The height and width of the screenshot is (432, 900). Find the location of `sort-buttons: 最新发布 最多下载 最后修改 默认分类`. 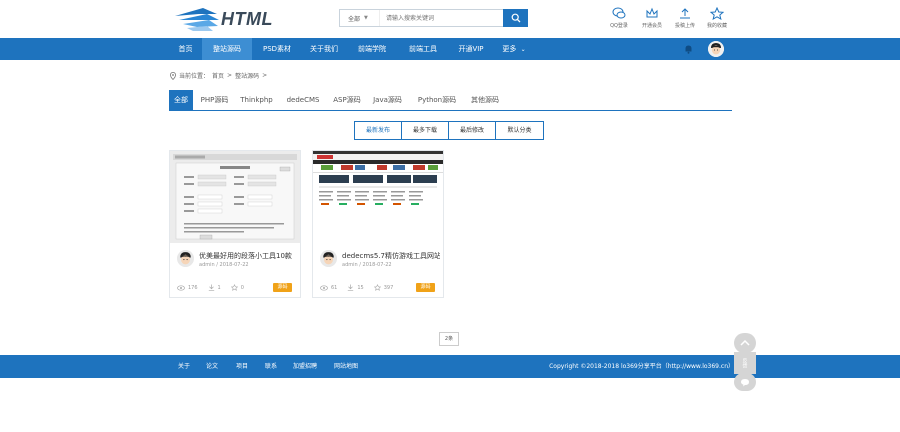

sort-buttons: 最新发布 最多下载 最后修改 默认分类 is located at coordinates (449, 130).